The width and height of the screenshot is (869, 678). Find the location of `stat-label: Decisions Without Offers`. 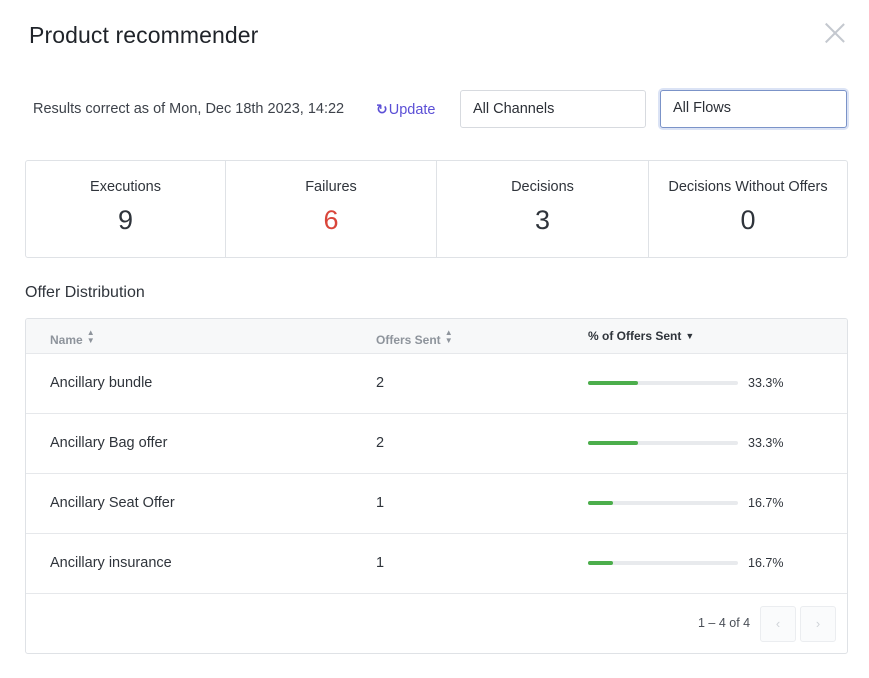

stat-label: Decisions Without Offers is located at coordinates (748, 187).